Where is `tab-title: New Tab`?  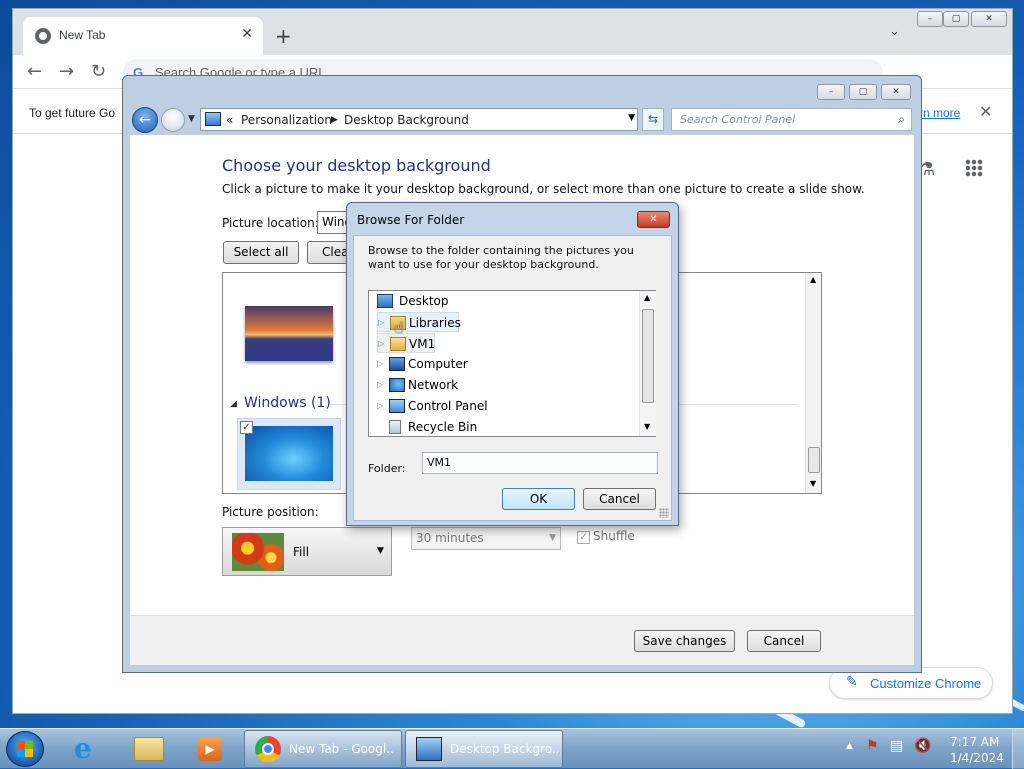
tab-title: New Tab is located at coordinates (82, 35).